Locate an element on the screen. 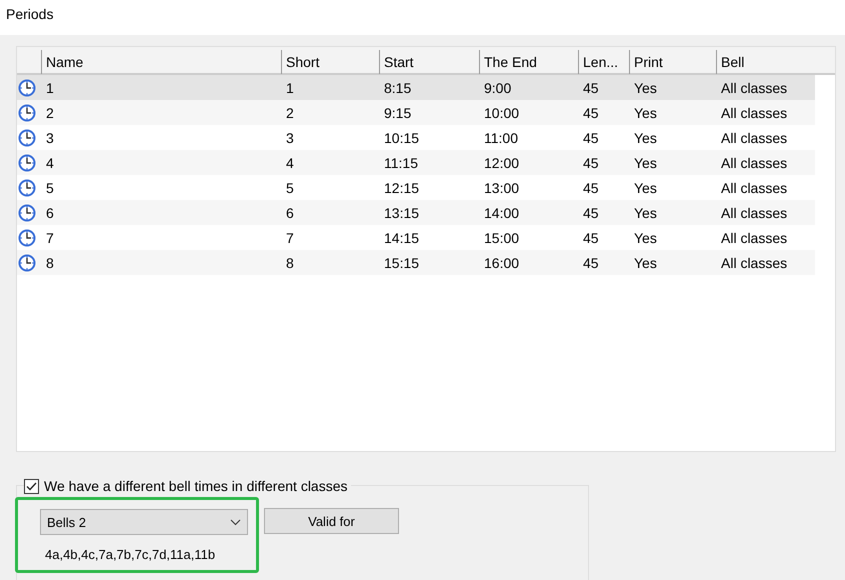 This screenshot has height=580, width=845. table-row: 4 4 11:15 12:00 45 Yes All classes is located at coordinates (416, 162).